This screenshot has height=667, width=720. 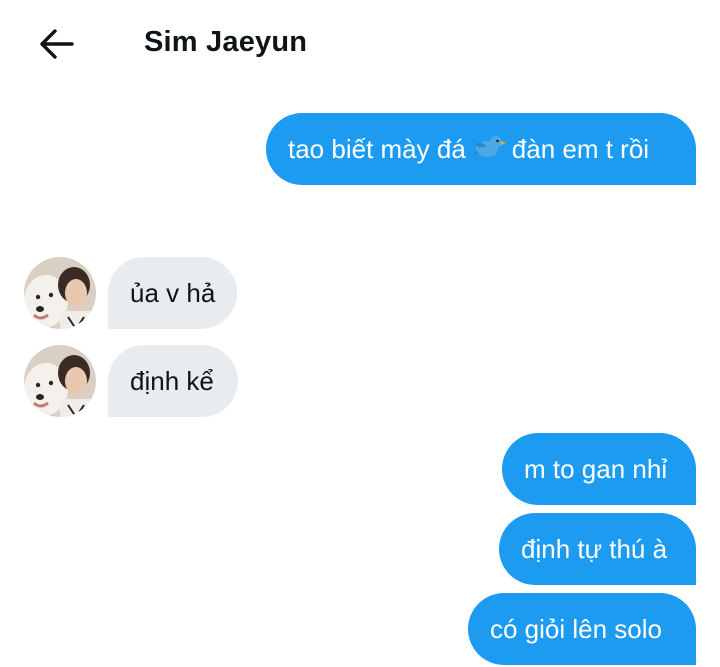 I want to click on message-text: tao biết mày đá, so click(x=377, y=149).